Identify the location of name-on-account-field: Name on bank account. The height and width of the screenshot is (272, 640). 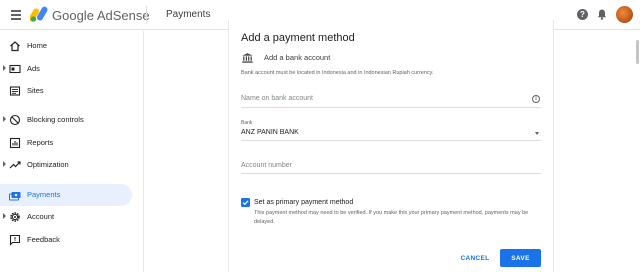
(391, 99).